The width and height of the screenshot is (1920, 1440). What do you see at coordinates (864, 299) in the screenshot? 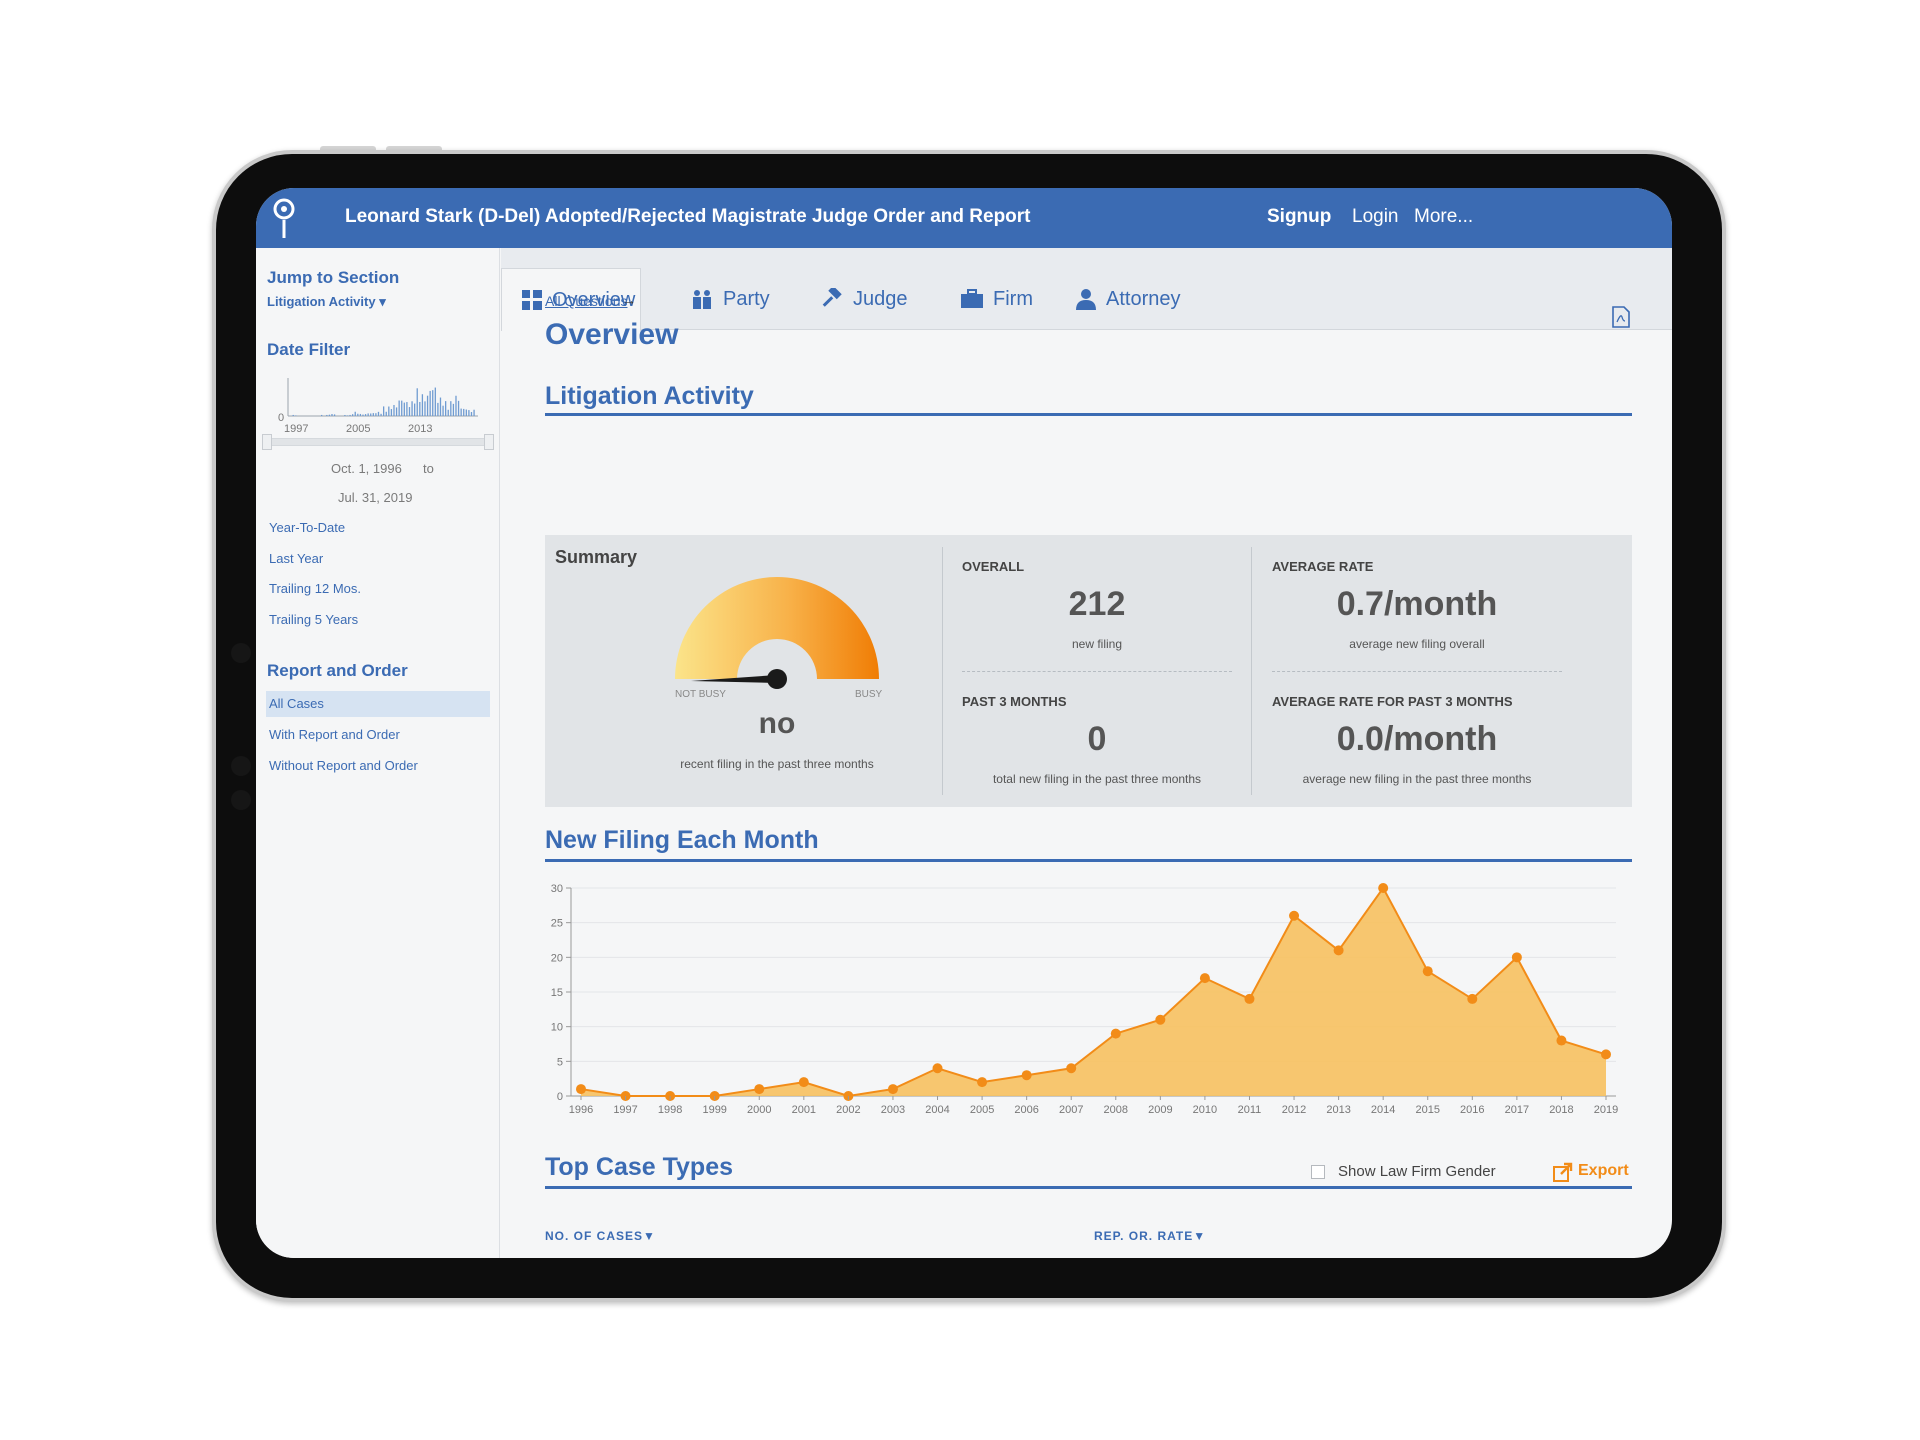
I see `tab-judge: Judge` at bounding box center [864, 299].